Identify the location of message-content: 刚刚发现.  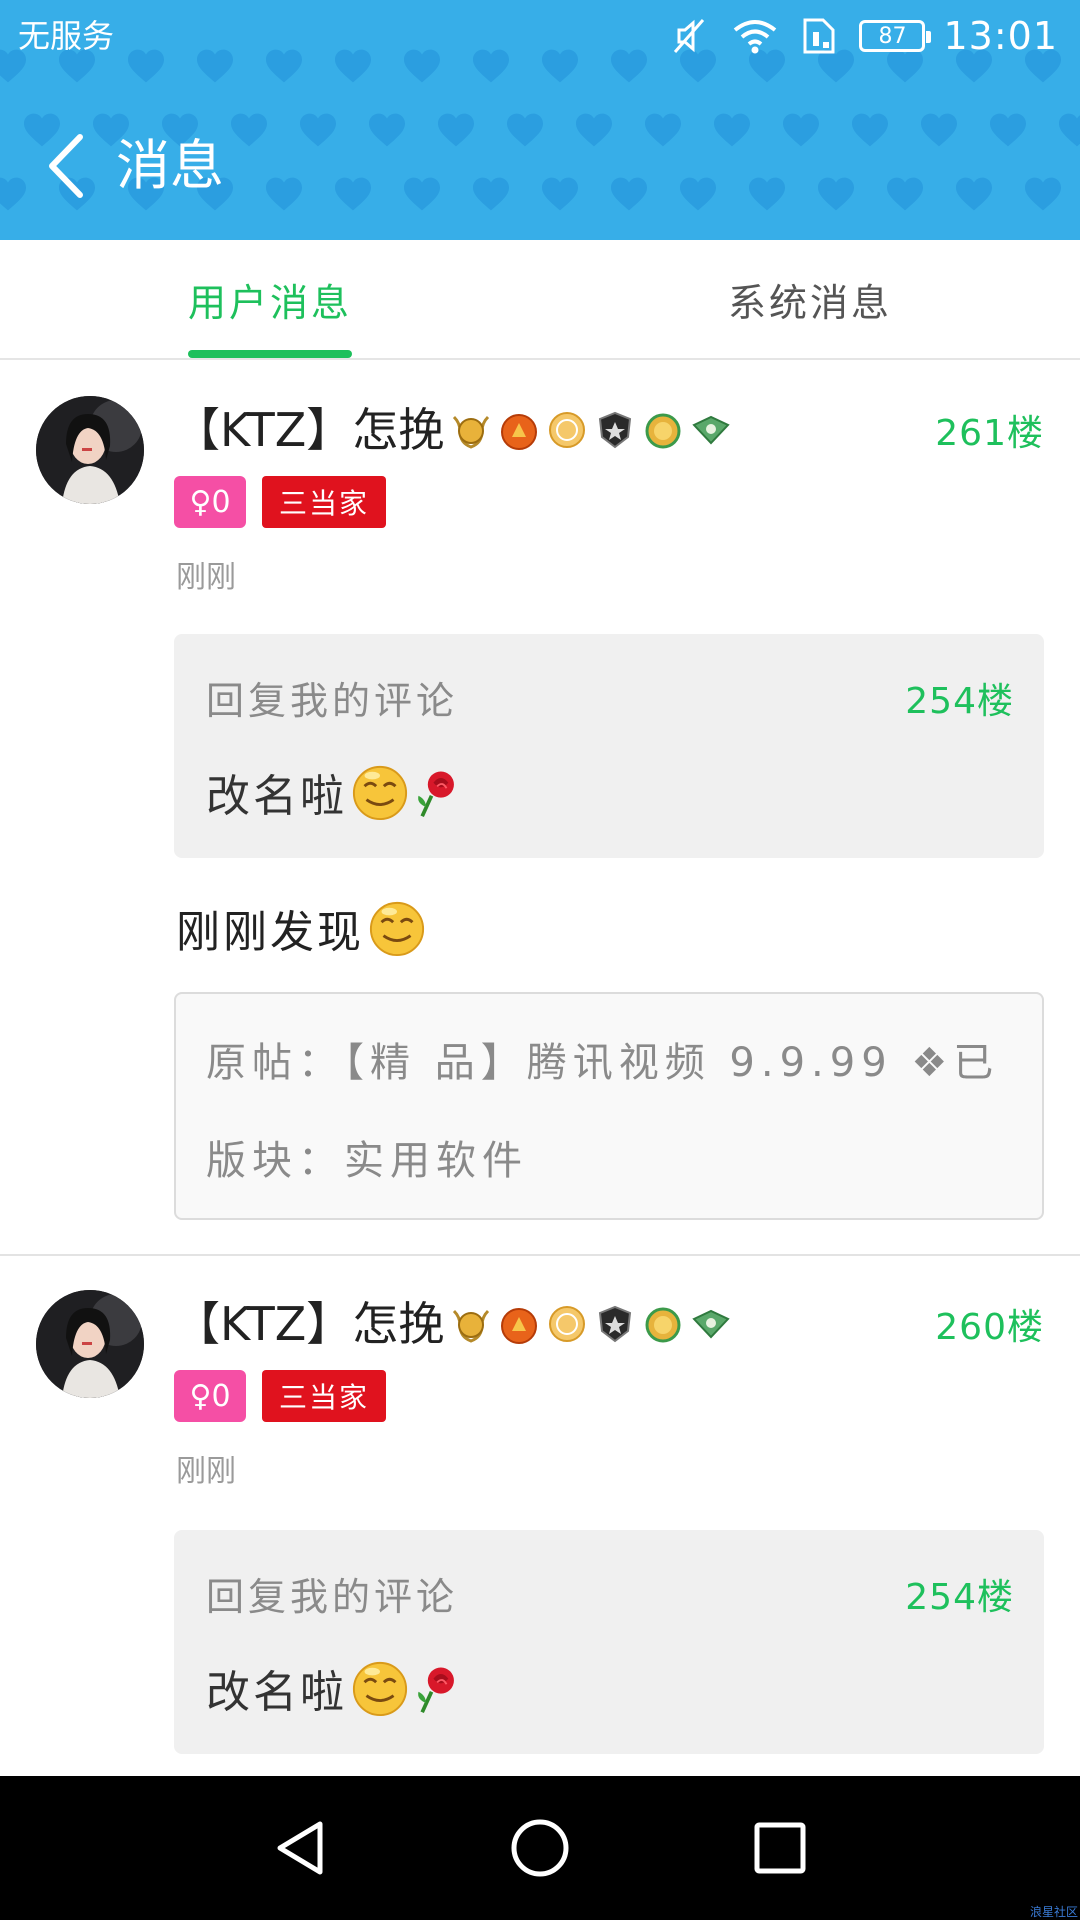
(301, 928).